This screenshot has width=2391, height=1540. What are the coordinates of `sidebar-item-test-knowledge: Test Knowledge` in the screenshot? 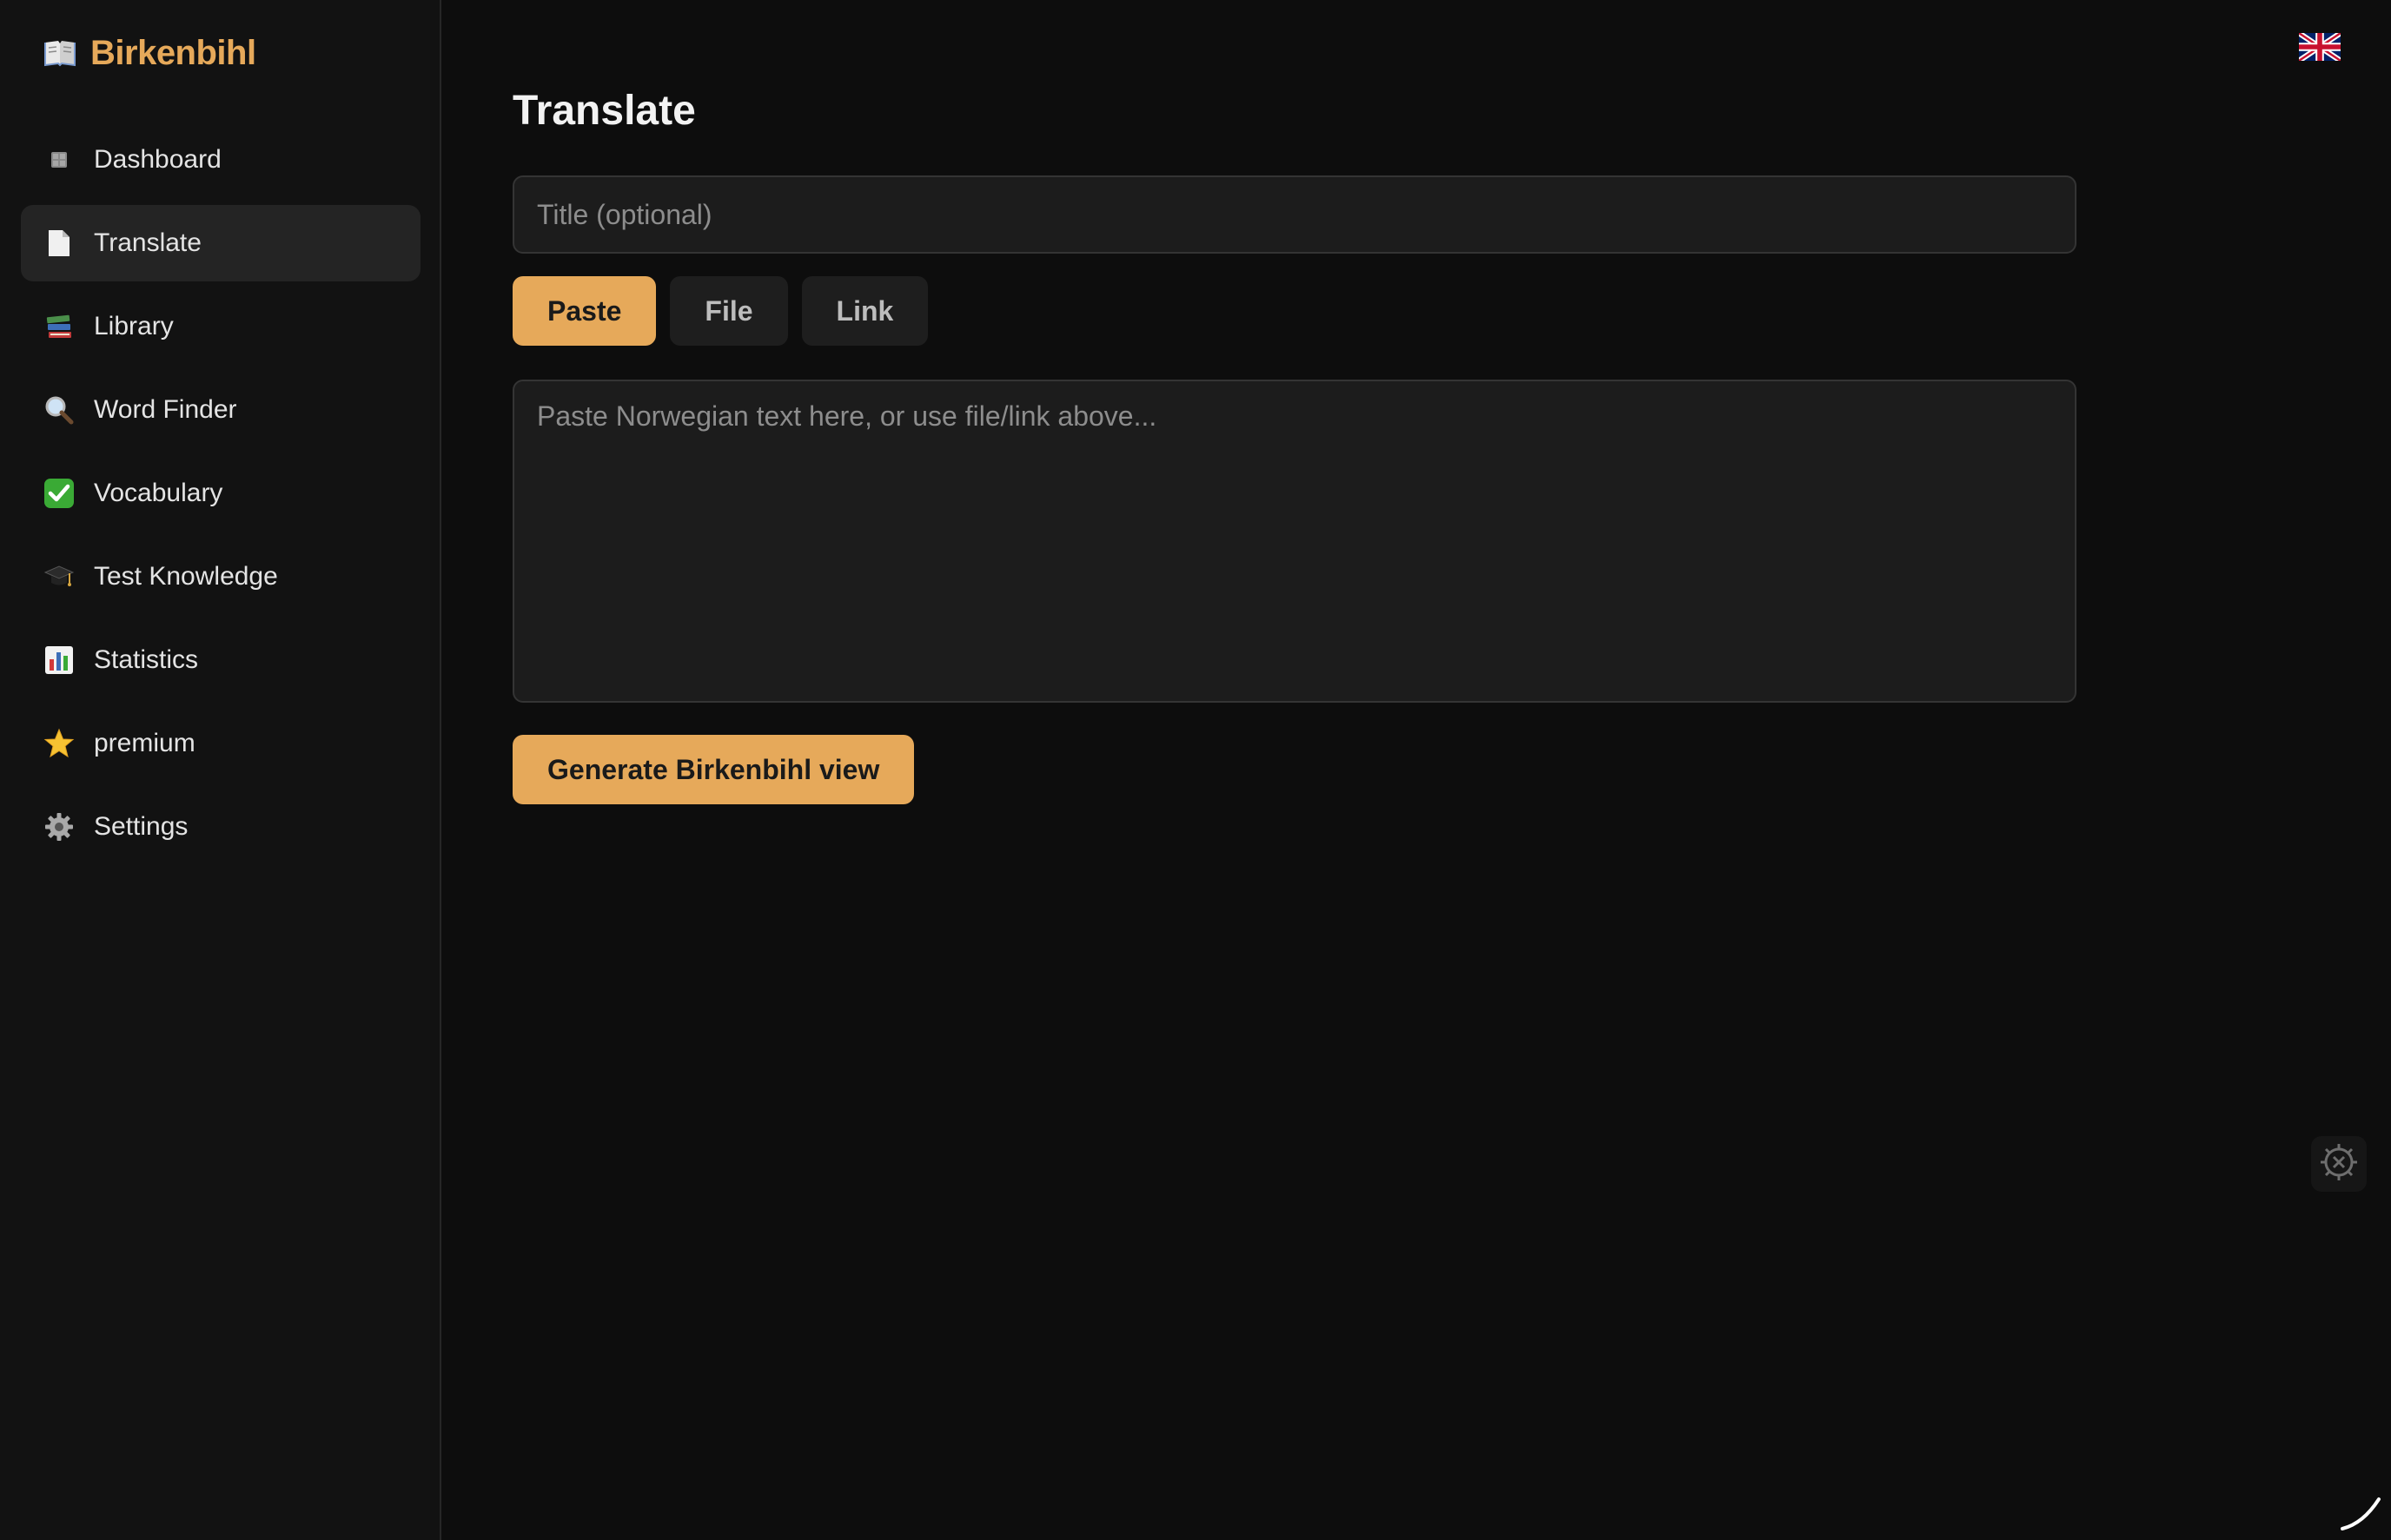 It's located at (221, 577).